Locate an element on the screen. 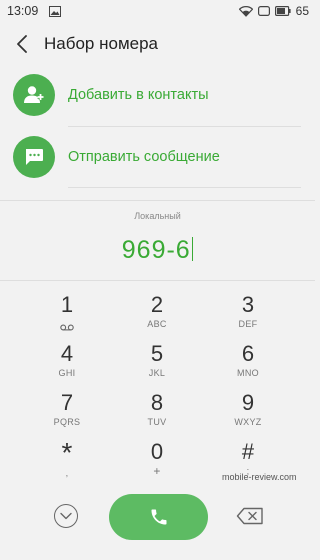 The width and height of the screenshot is (320, 560). key-digit: * is located at coordinates (67, 452).